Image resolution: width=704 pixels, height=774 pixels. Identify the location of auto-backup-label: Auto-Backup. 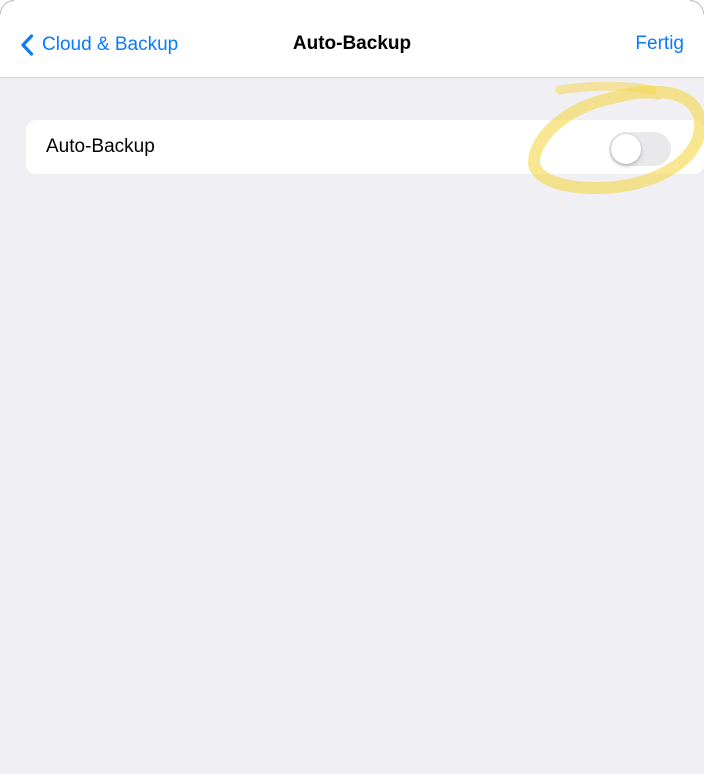
(100, 146).